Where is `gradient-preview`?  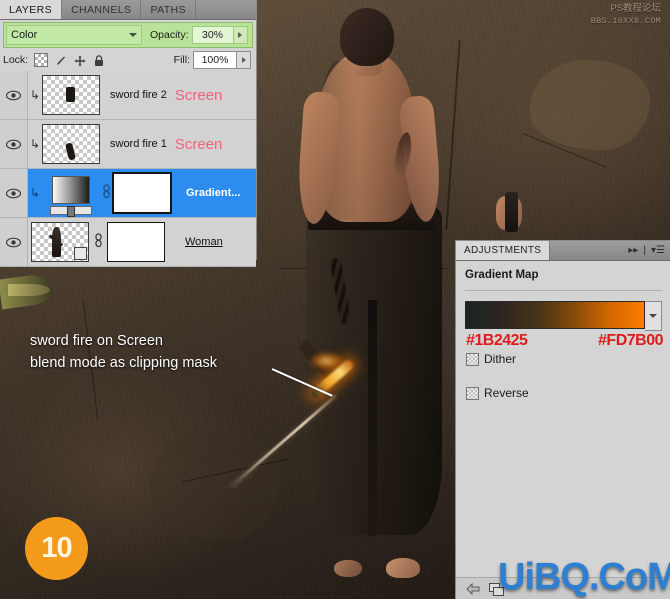 gradient-preview is located at coordinates (71, 189).